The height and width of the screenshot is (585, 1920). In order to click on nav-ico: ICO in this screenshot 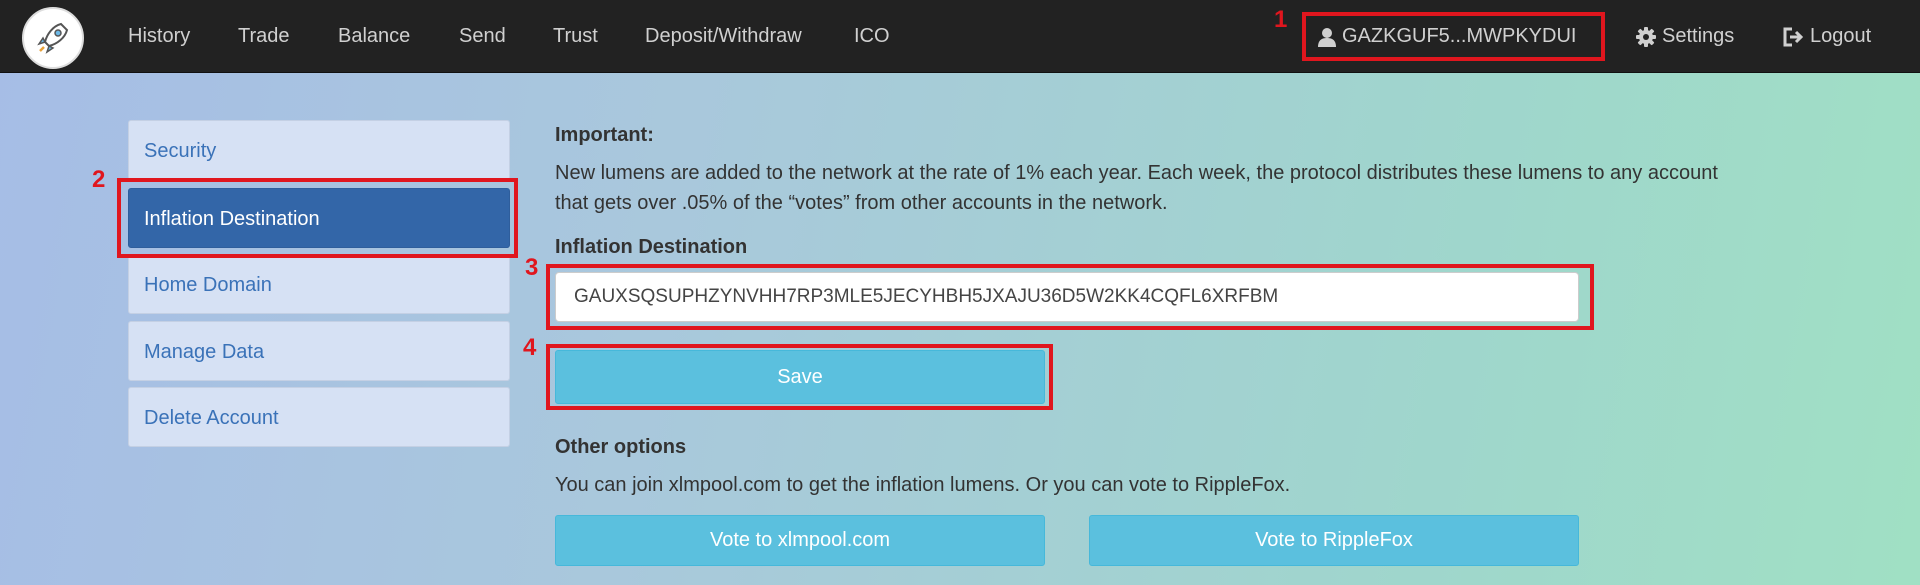, I will do `click(872, 36)`.